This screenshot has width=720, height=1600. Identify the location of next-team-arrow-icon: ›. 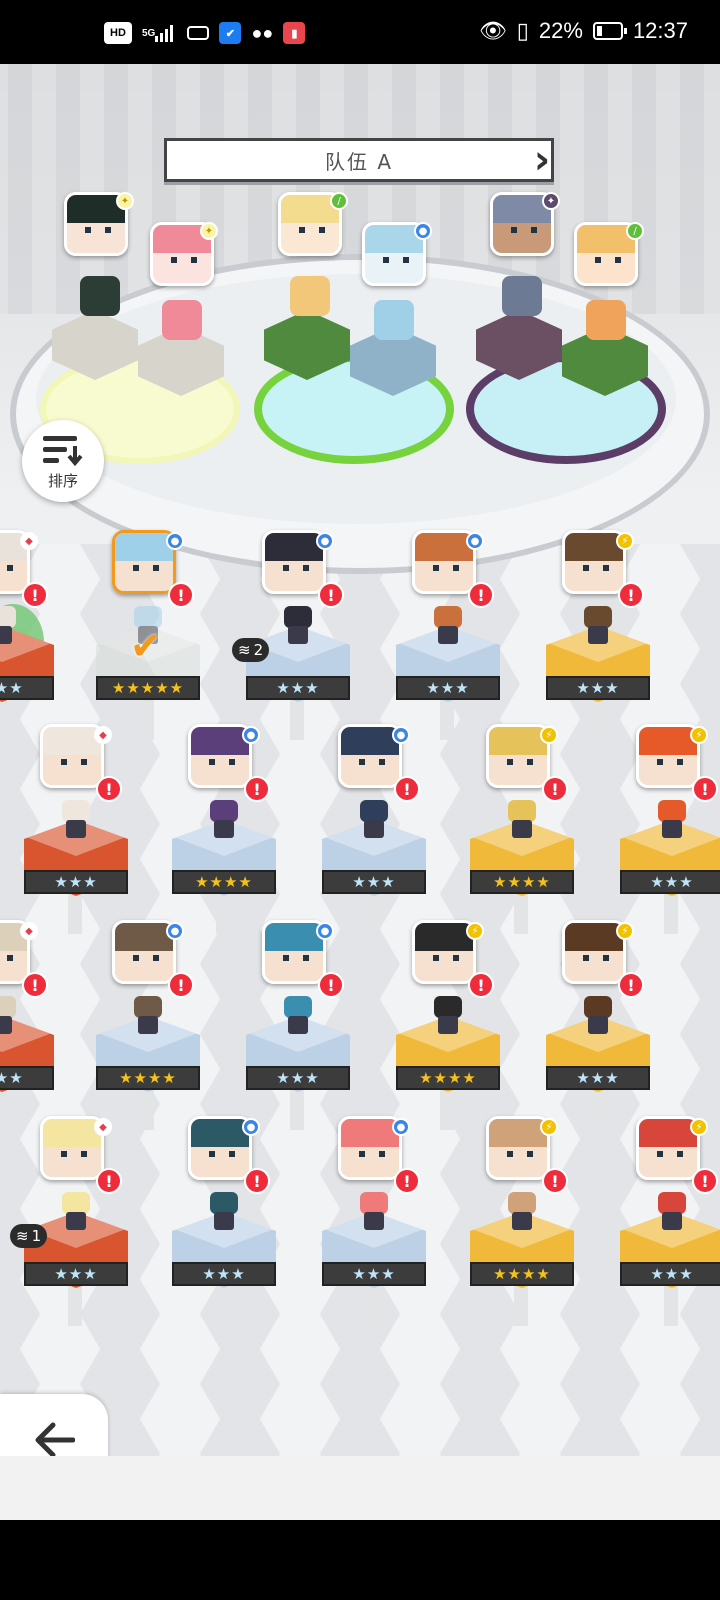
(542, 160).